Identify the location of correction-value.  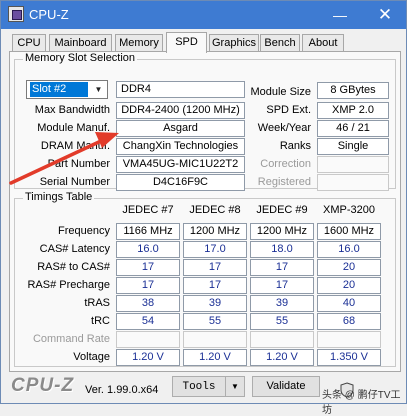
(353, 164).